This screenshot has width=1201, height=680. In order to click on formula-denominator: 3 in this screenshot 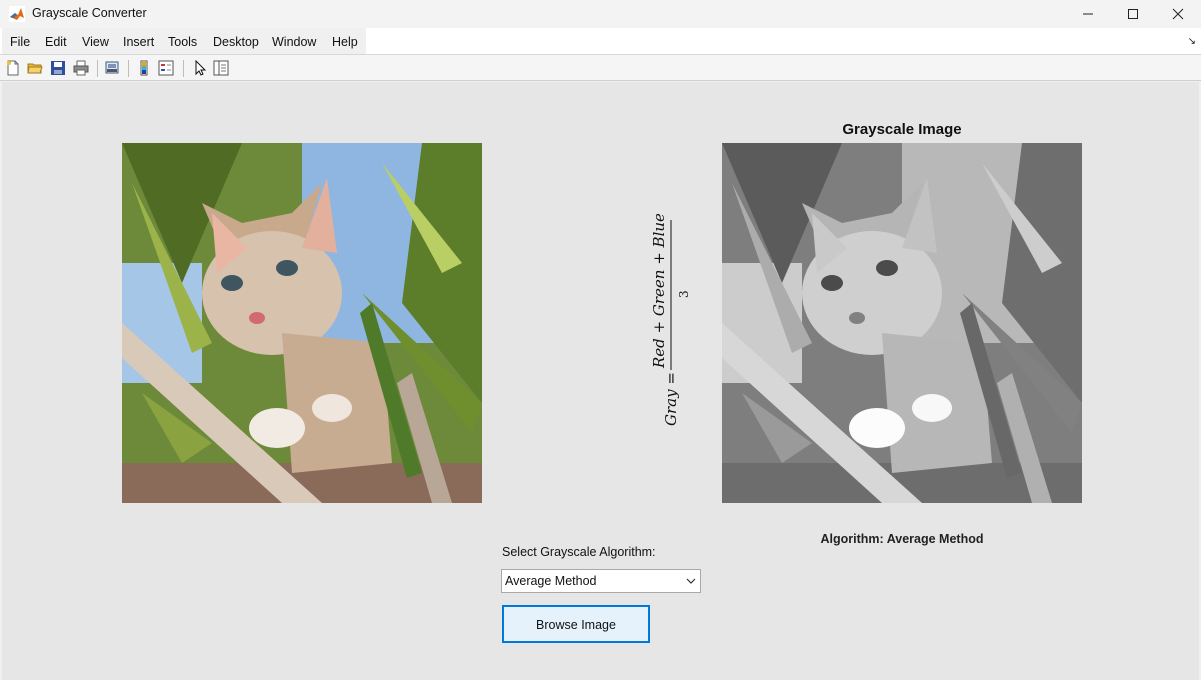, I will do `click(684, 294)`.